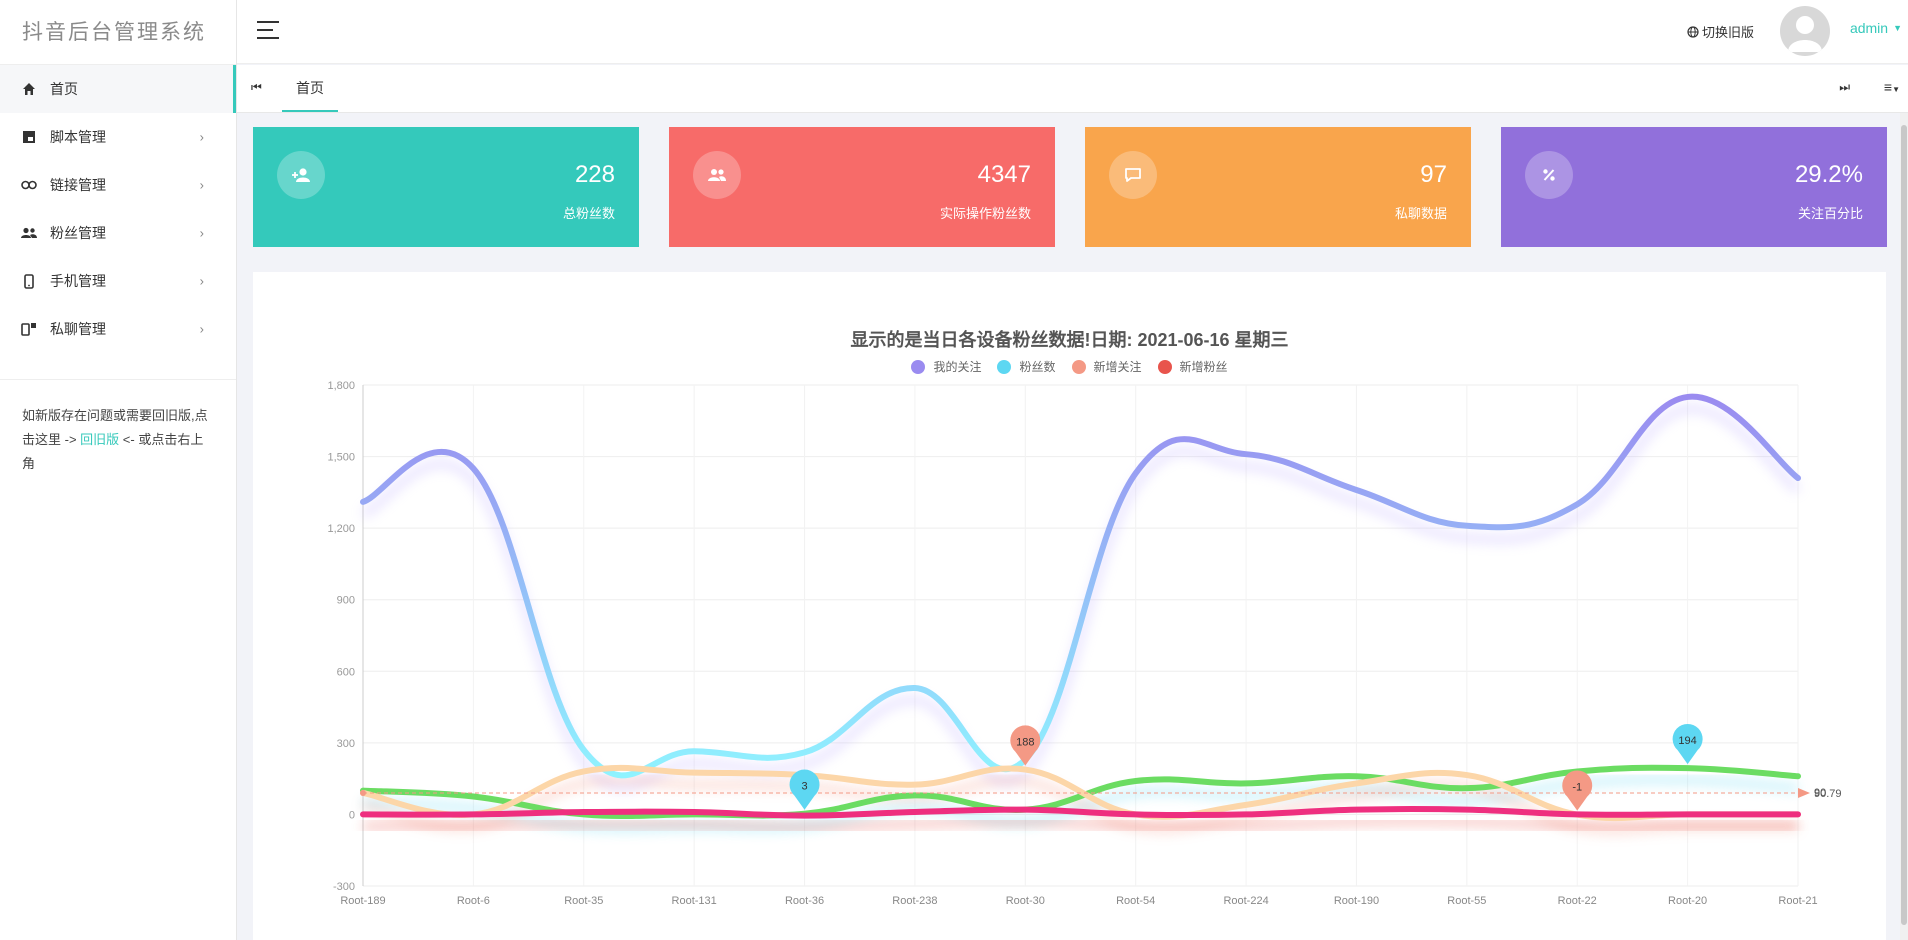 This screenshot has height=940, width=1908. Describe the element at coordinates (118, 233) in the screenshot. I see `sidebar-item-fans: 粉丝管理 ›` at that location.